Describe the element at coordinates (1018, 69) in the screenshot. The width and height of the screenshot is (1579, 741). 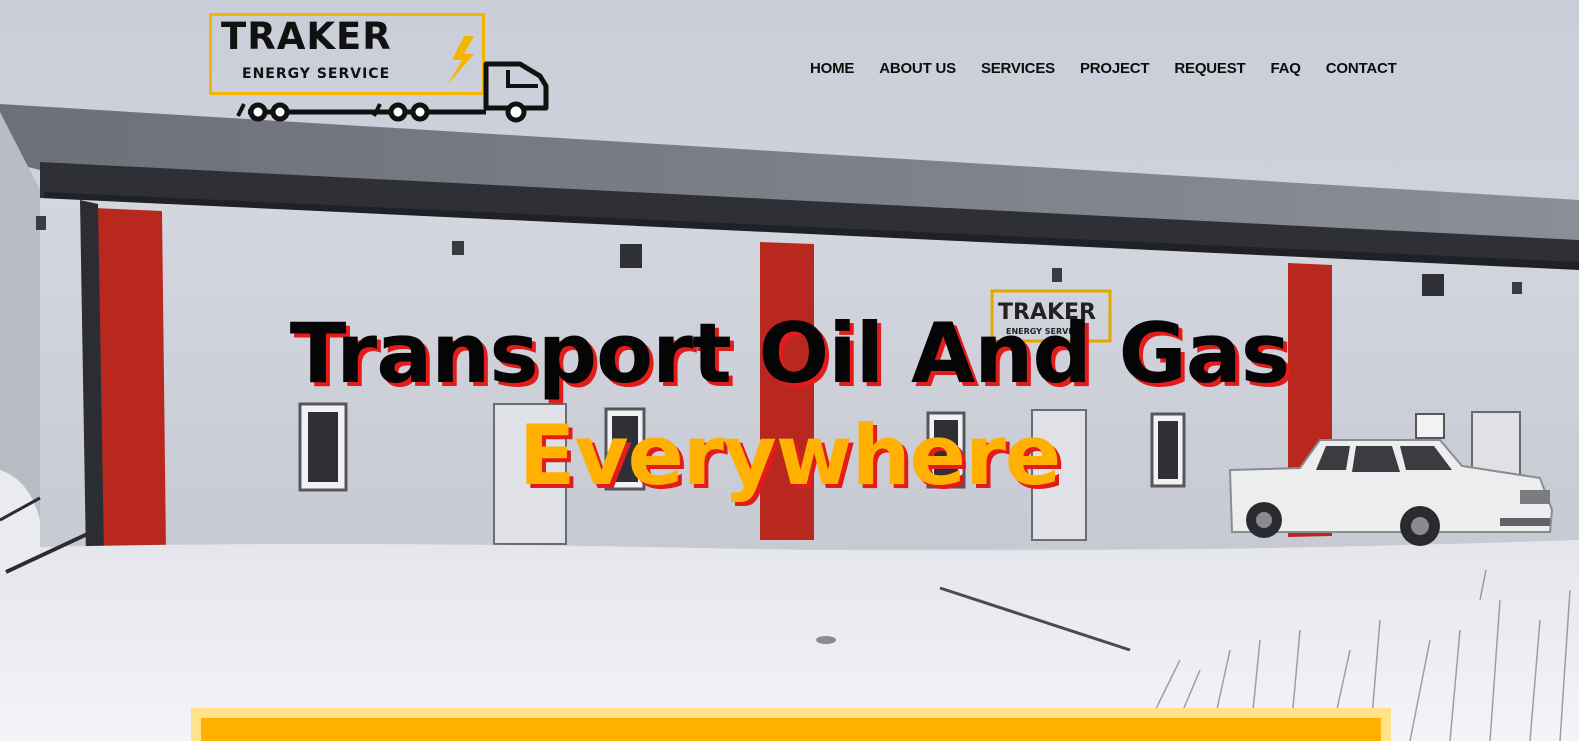
I see `nav-item-services: SERVICES` at that location.